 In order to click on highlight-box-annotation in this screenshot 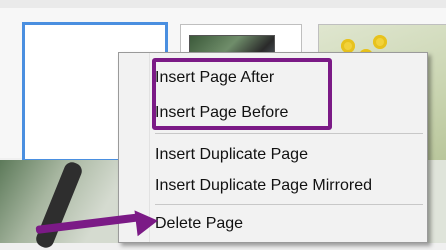, I will do `click(242, 94)`.